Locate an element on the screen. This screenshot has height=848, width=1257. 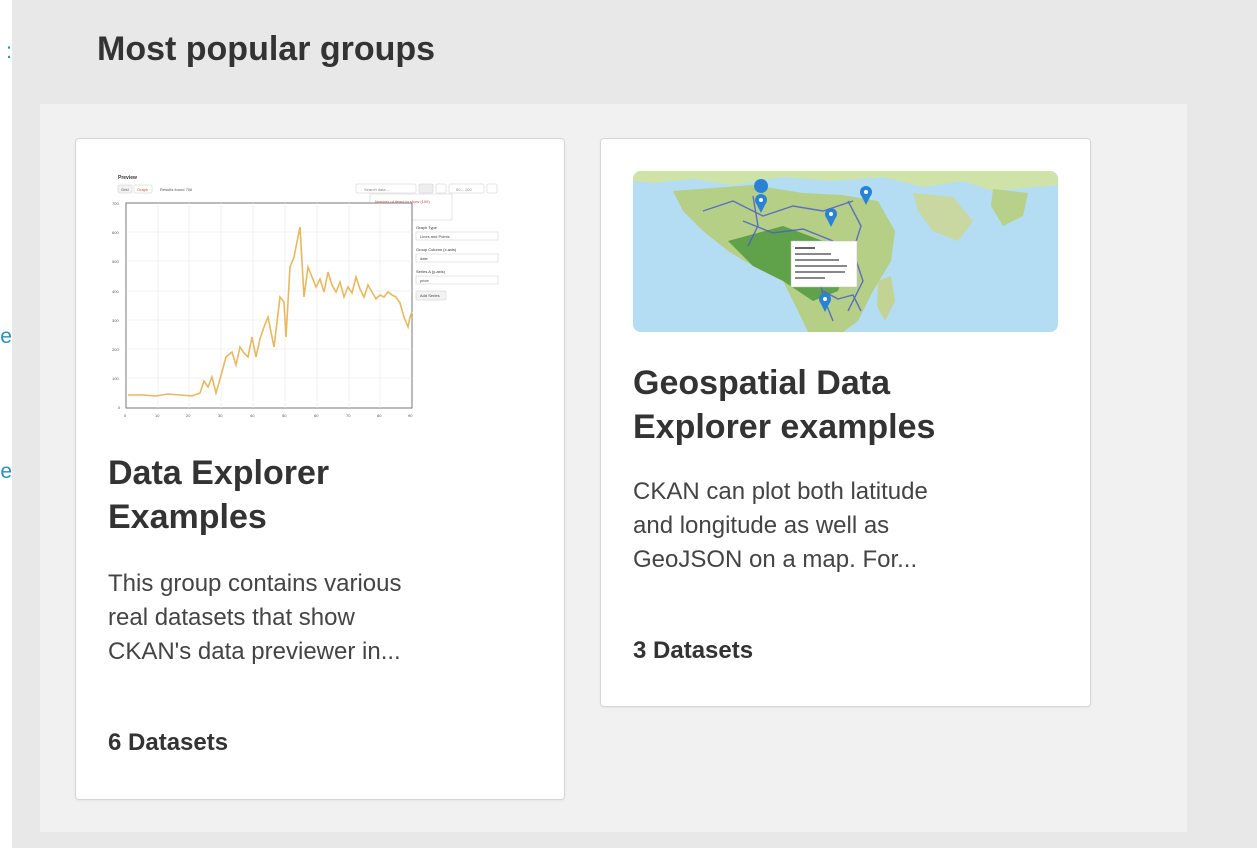
graph-button: Graph is located at coordinates (142, 189).